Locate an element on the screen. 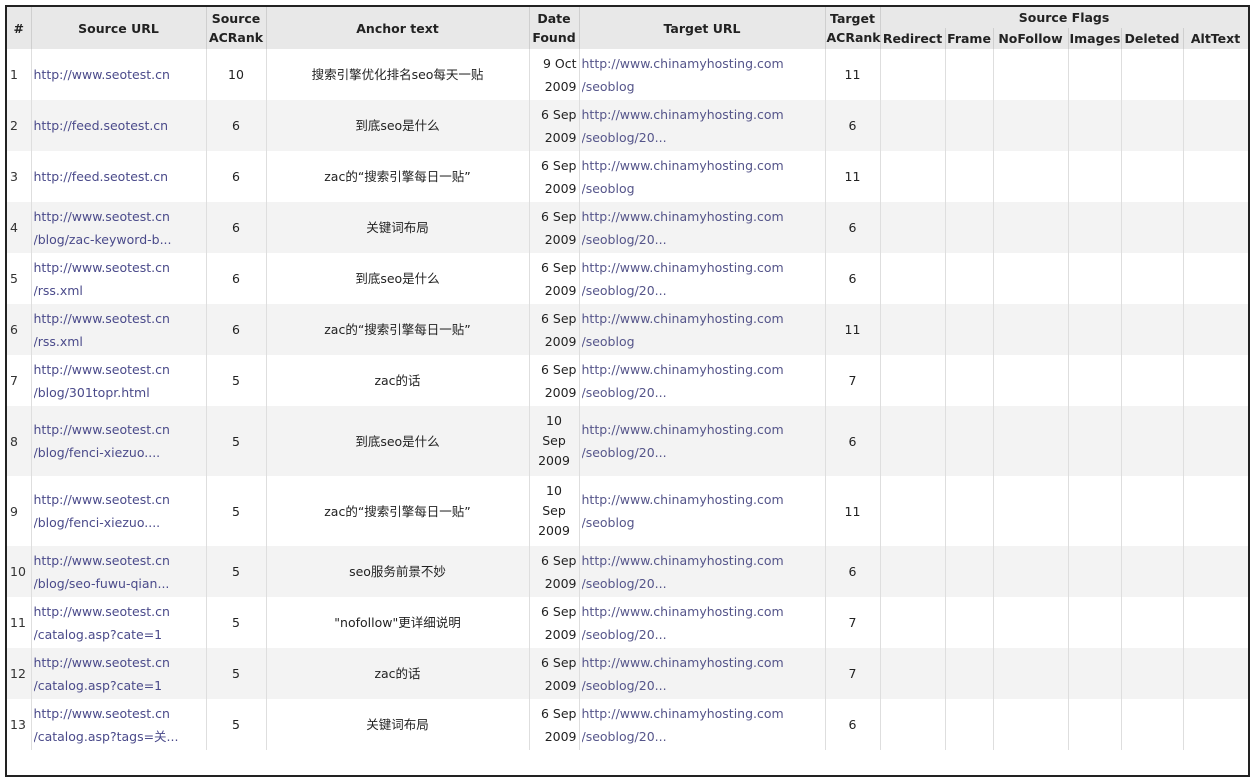 The height and width of the screenshot is (778, 1253). column-header-target-url: Target URL is located at coordinates (702, 28).